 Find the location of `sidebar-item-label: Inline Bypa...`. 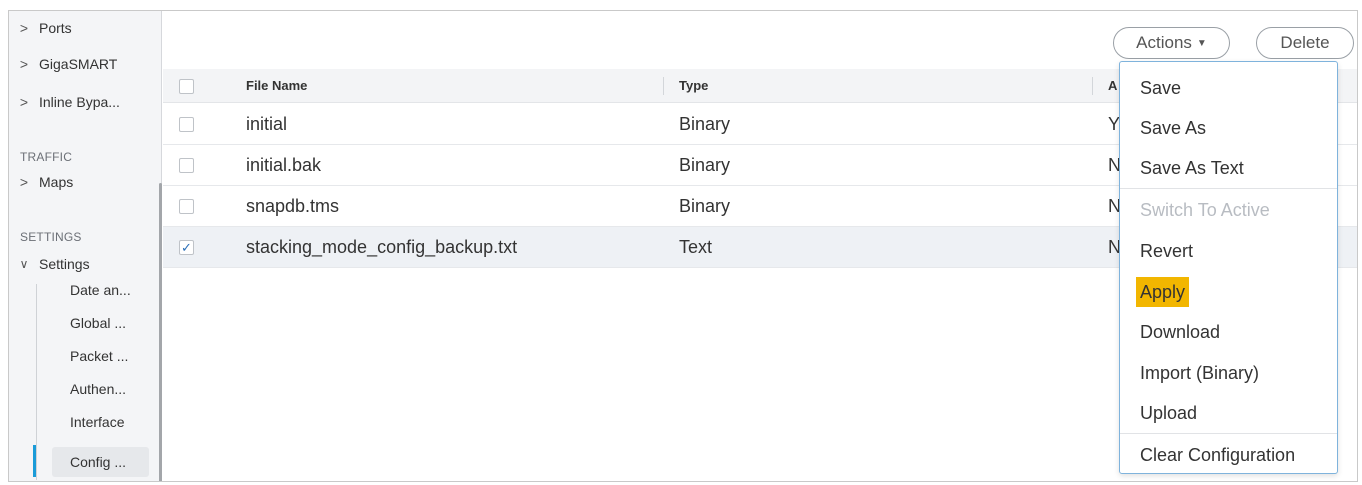

sidebar-item-label: Inline Bypa... is located at coordinates (79, 102).